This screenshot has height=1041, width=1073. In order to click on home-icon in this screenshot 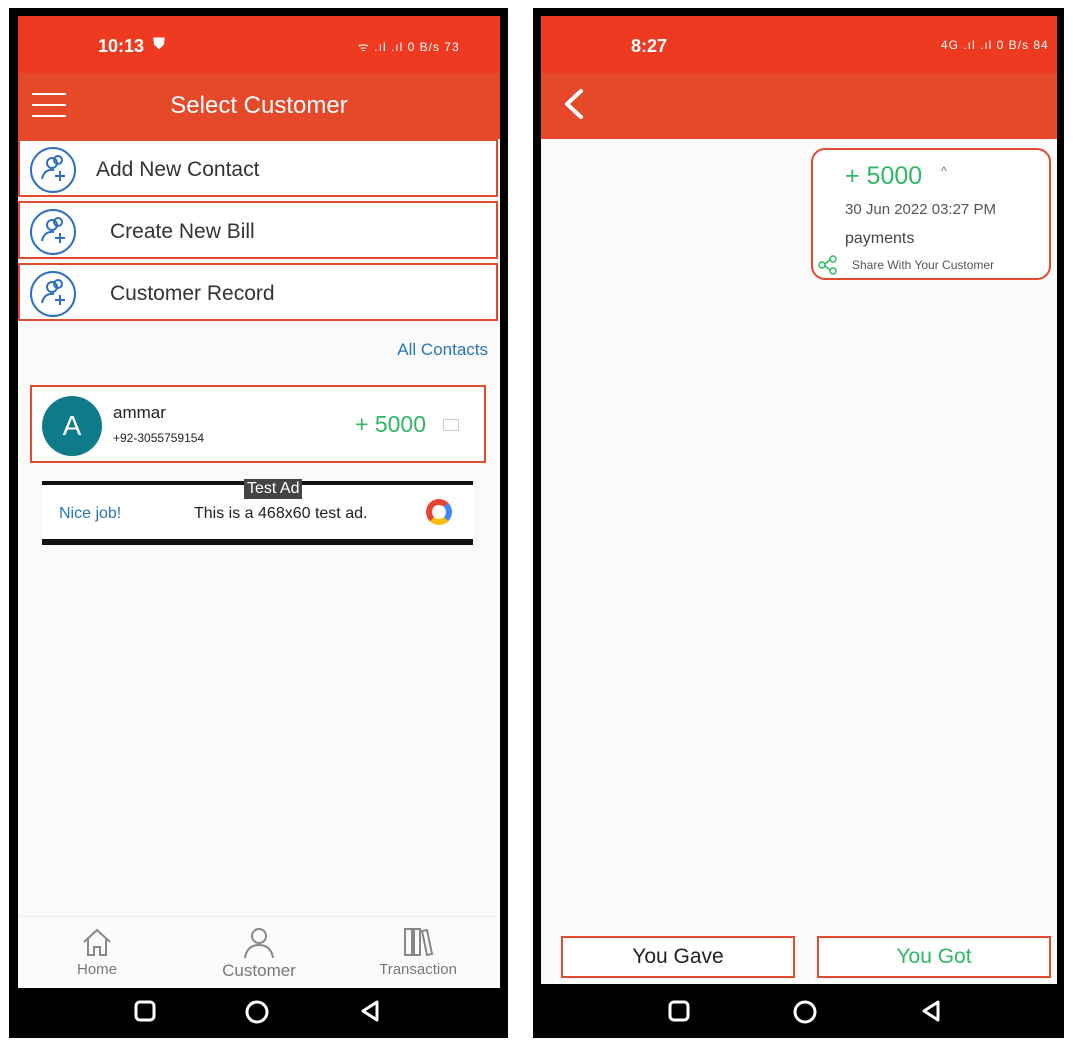, I will do `click(97, 942)`.